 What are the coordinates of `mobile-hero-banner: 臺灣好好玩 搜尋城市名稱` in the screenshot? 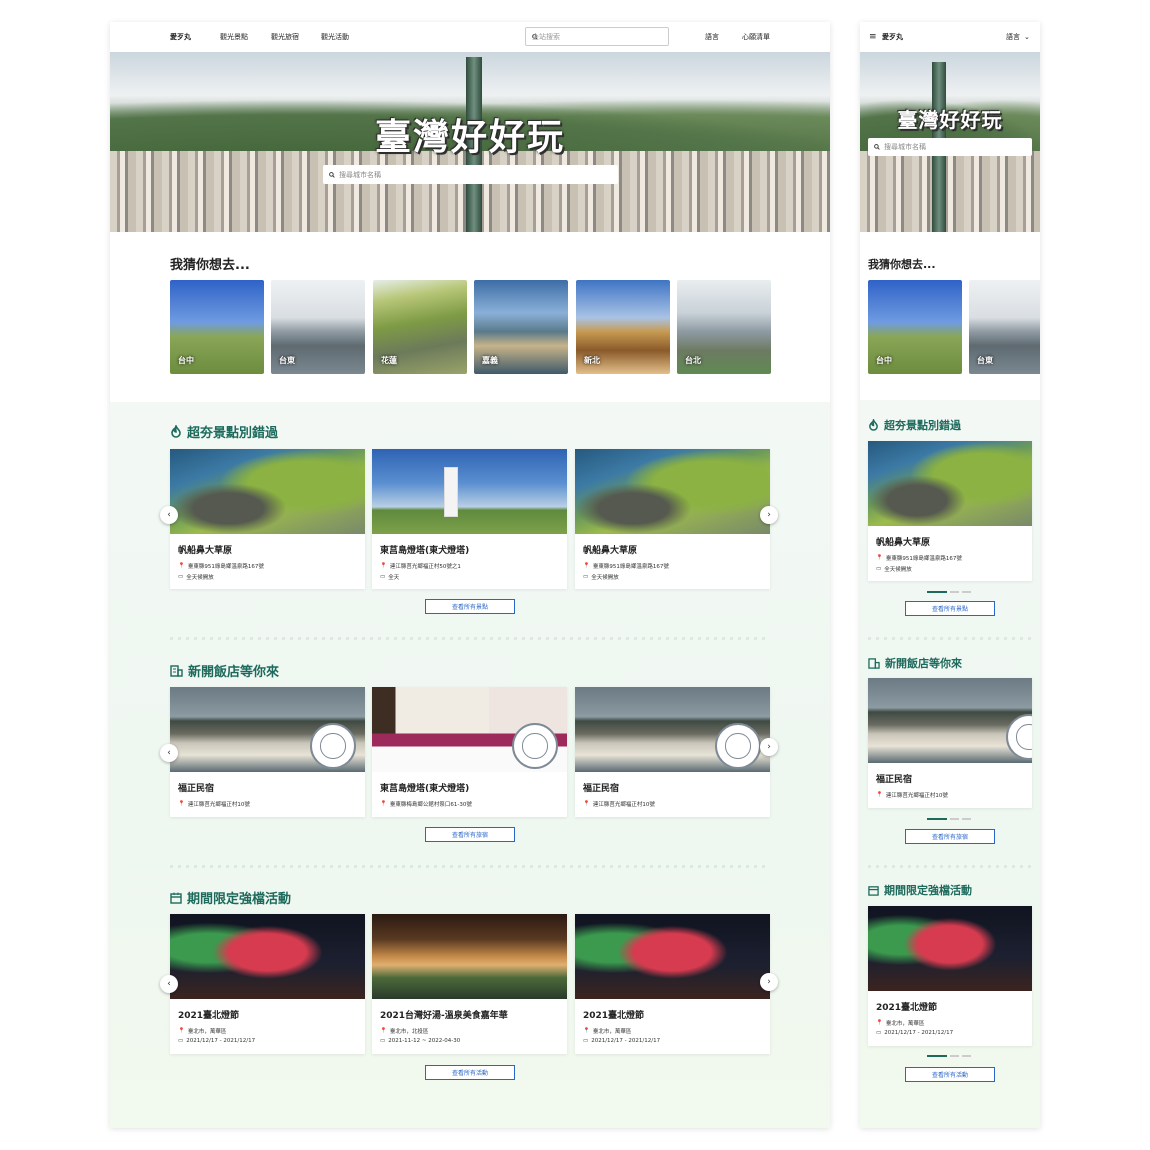 It's located at (950, 142).